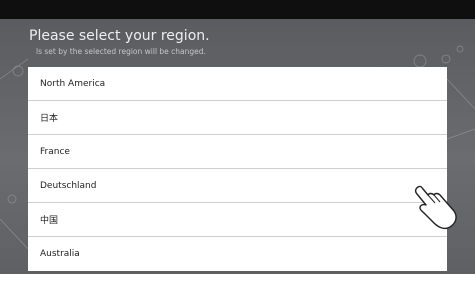 The image size is (475, 282). I want to click on region-item-china: 中国, so click(237, 220).